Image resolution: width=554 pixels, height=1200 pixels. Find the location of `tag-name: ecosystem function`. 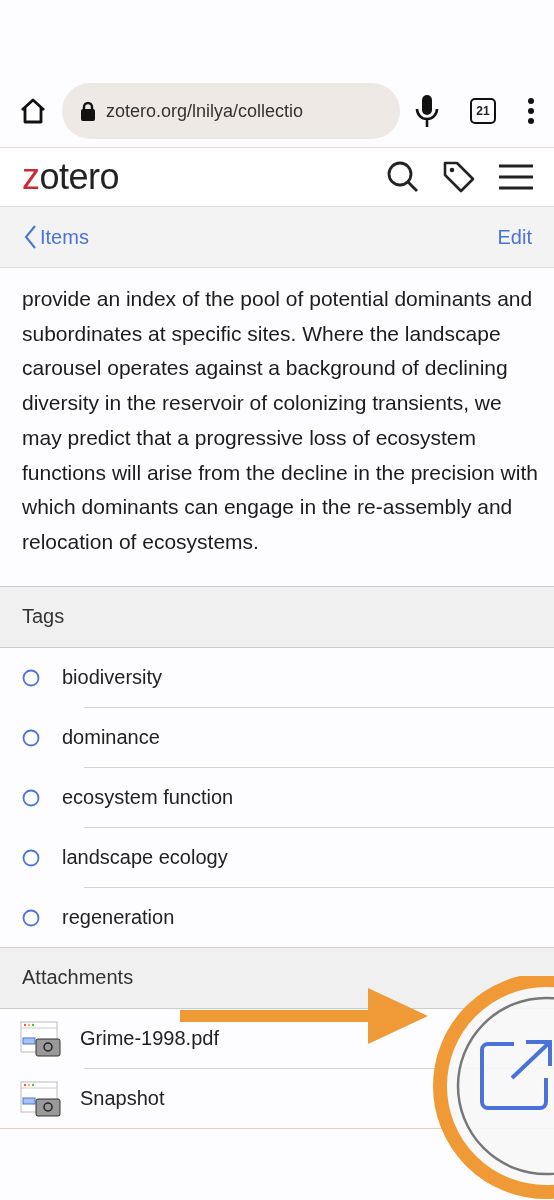

tag-name: ecosystem function is located at coordinates (148, 798).